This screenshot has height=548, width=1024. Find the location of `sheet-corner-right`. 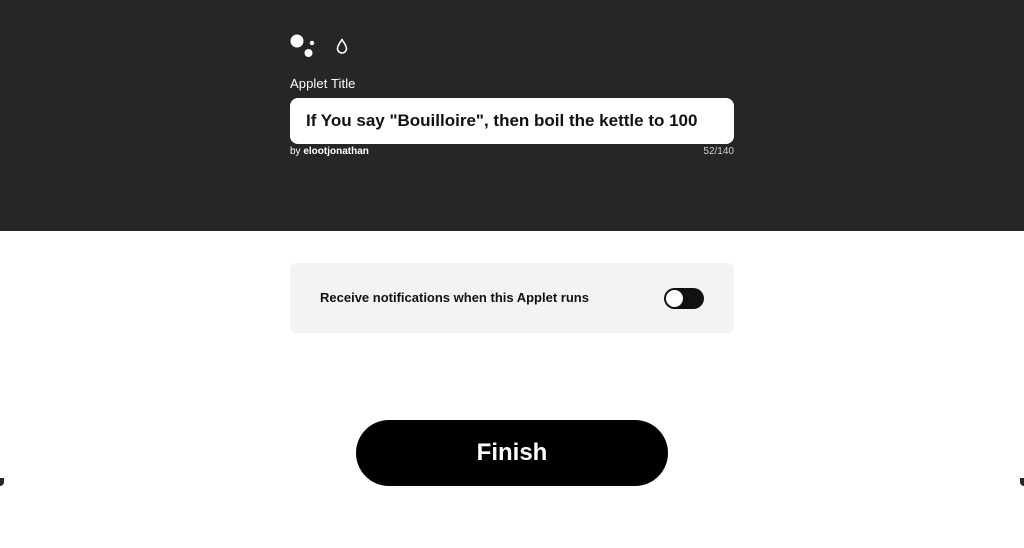

sheet-corner-right is located at coordinates (1022, 482).